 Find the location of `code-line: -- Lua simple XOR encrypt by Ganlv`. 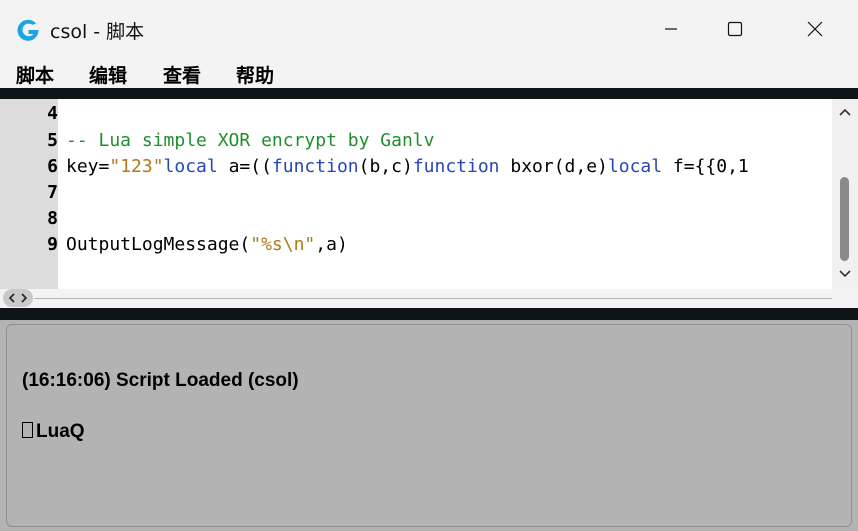

code-line: -- Lua simple XOR encrypt by Ganlv is located at coordinates (250, 140).